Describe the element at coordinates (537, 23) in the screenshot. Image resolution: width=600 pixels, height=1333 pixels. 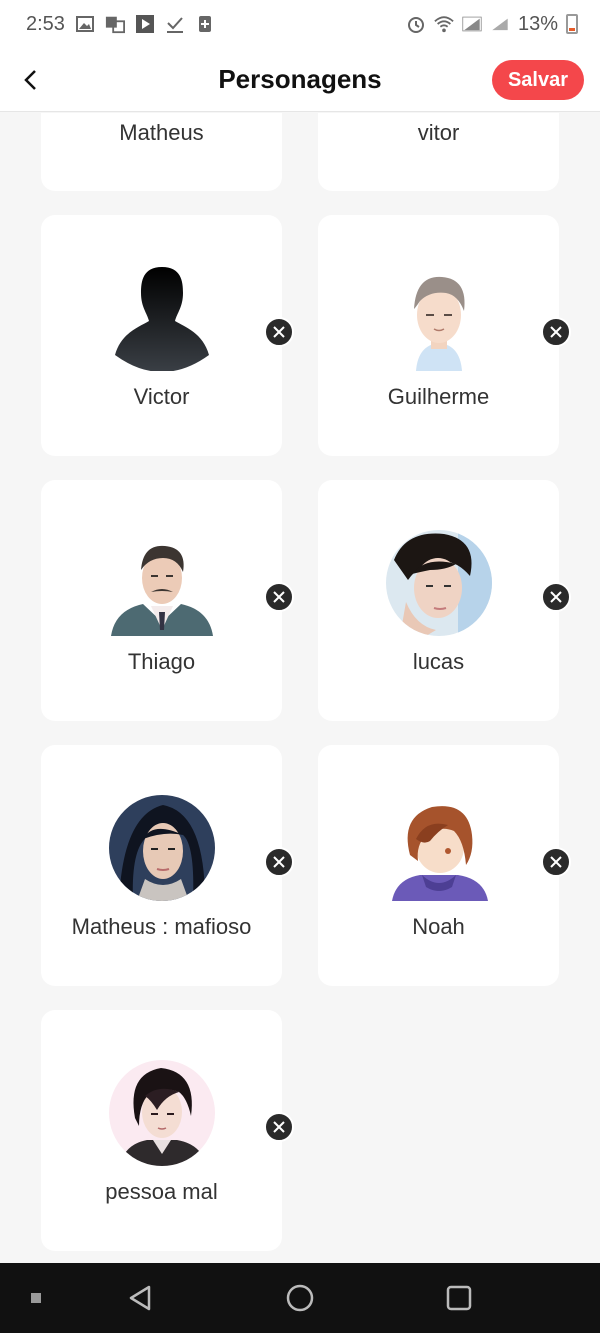
I see `battery-percent: 13%` at that location.